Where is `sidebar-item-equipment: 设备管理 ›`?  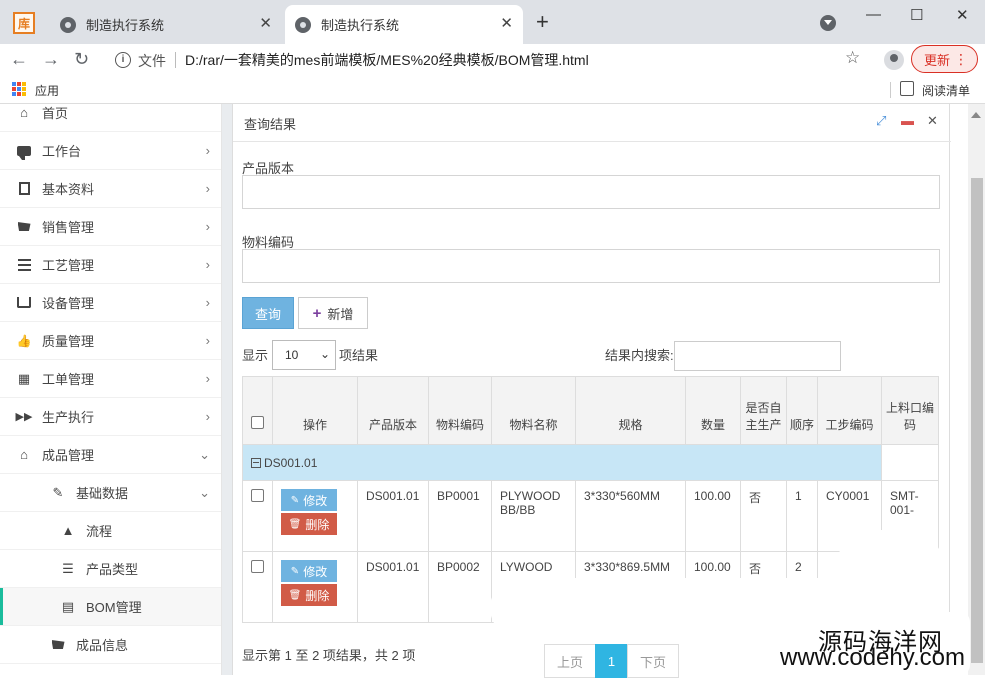
sidebar-item-equipment: 设备管理 › is located at coordinates (110, 303).